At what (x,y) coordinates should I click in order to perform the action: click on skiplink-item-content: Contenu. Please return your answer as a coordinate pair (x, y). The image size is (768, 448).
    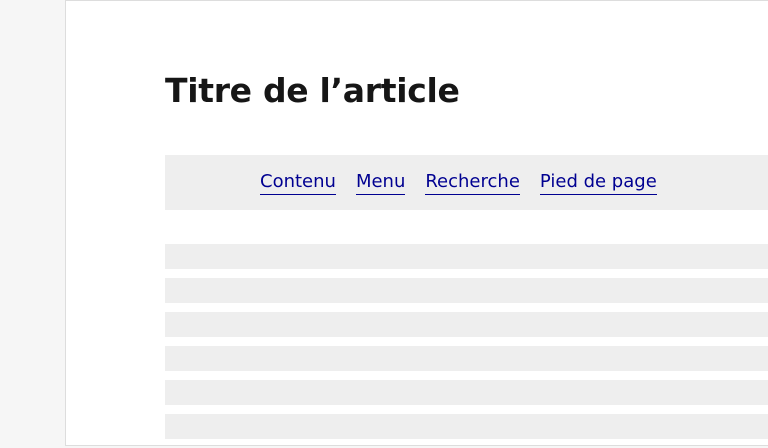
    Looking at the image, I should click on (298, 183).